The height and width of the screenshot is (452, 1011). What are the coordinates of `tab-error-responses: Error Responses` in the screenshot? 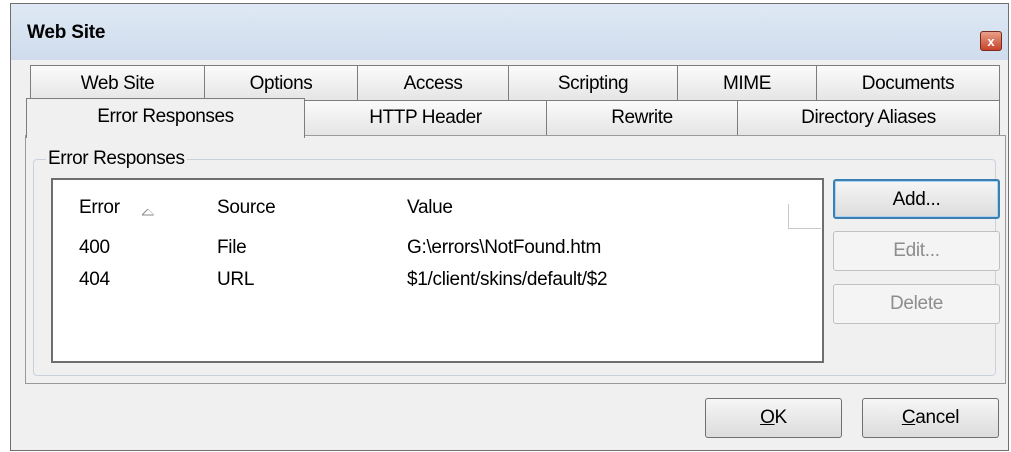 It's located at (165, 118).